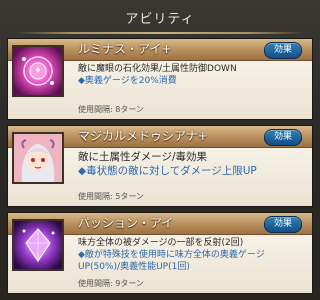 The height and width of the screenshot is (300, 320). Describe the element at coordinates (161, 243) in the screenshot. I see `ability-effect-text: 味方全体の被ダメージの一部を反射(2回)` at that location.